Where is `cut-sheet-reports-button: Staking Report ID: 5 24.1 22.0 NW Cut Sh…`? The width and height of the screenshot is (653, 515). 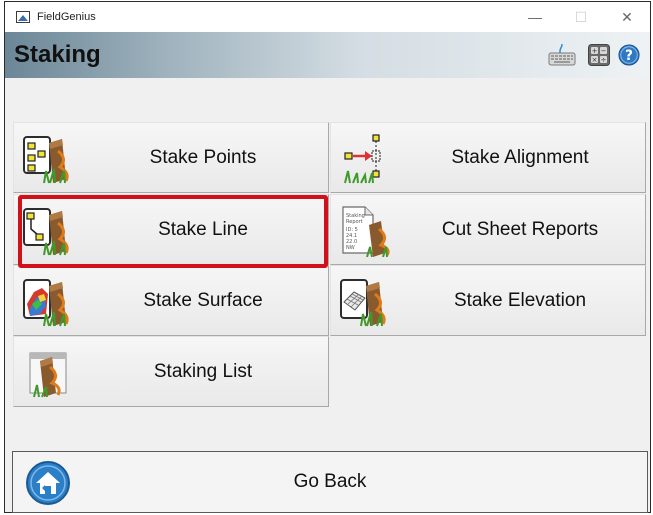
cut-sheet-reports-button: Staking Report ID: 5 24.1 22.0 NW Cut Sh… is located at coordinates (488, 229).